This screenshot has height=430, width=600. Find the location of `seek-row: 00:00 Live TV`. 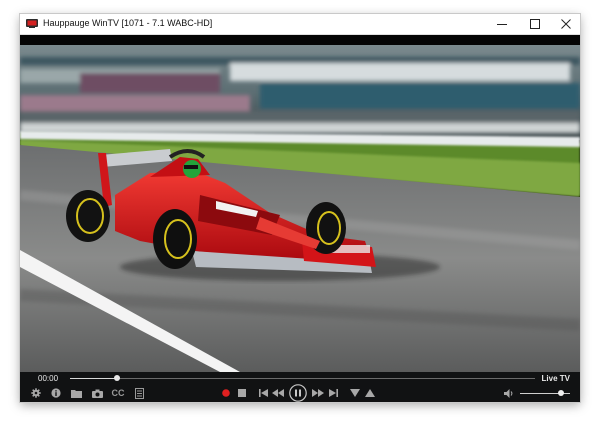

seek-row: 00:00 Live TV is located at coordinates (300, 378).